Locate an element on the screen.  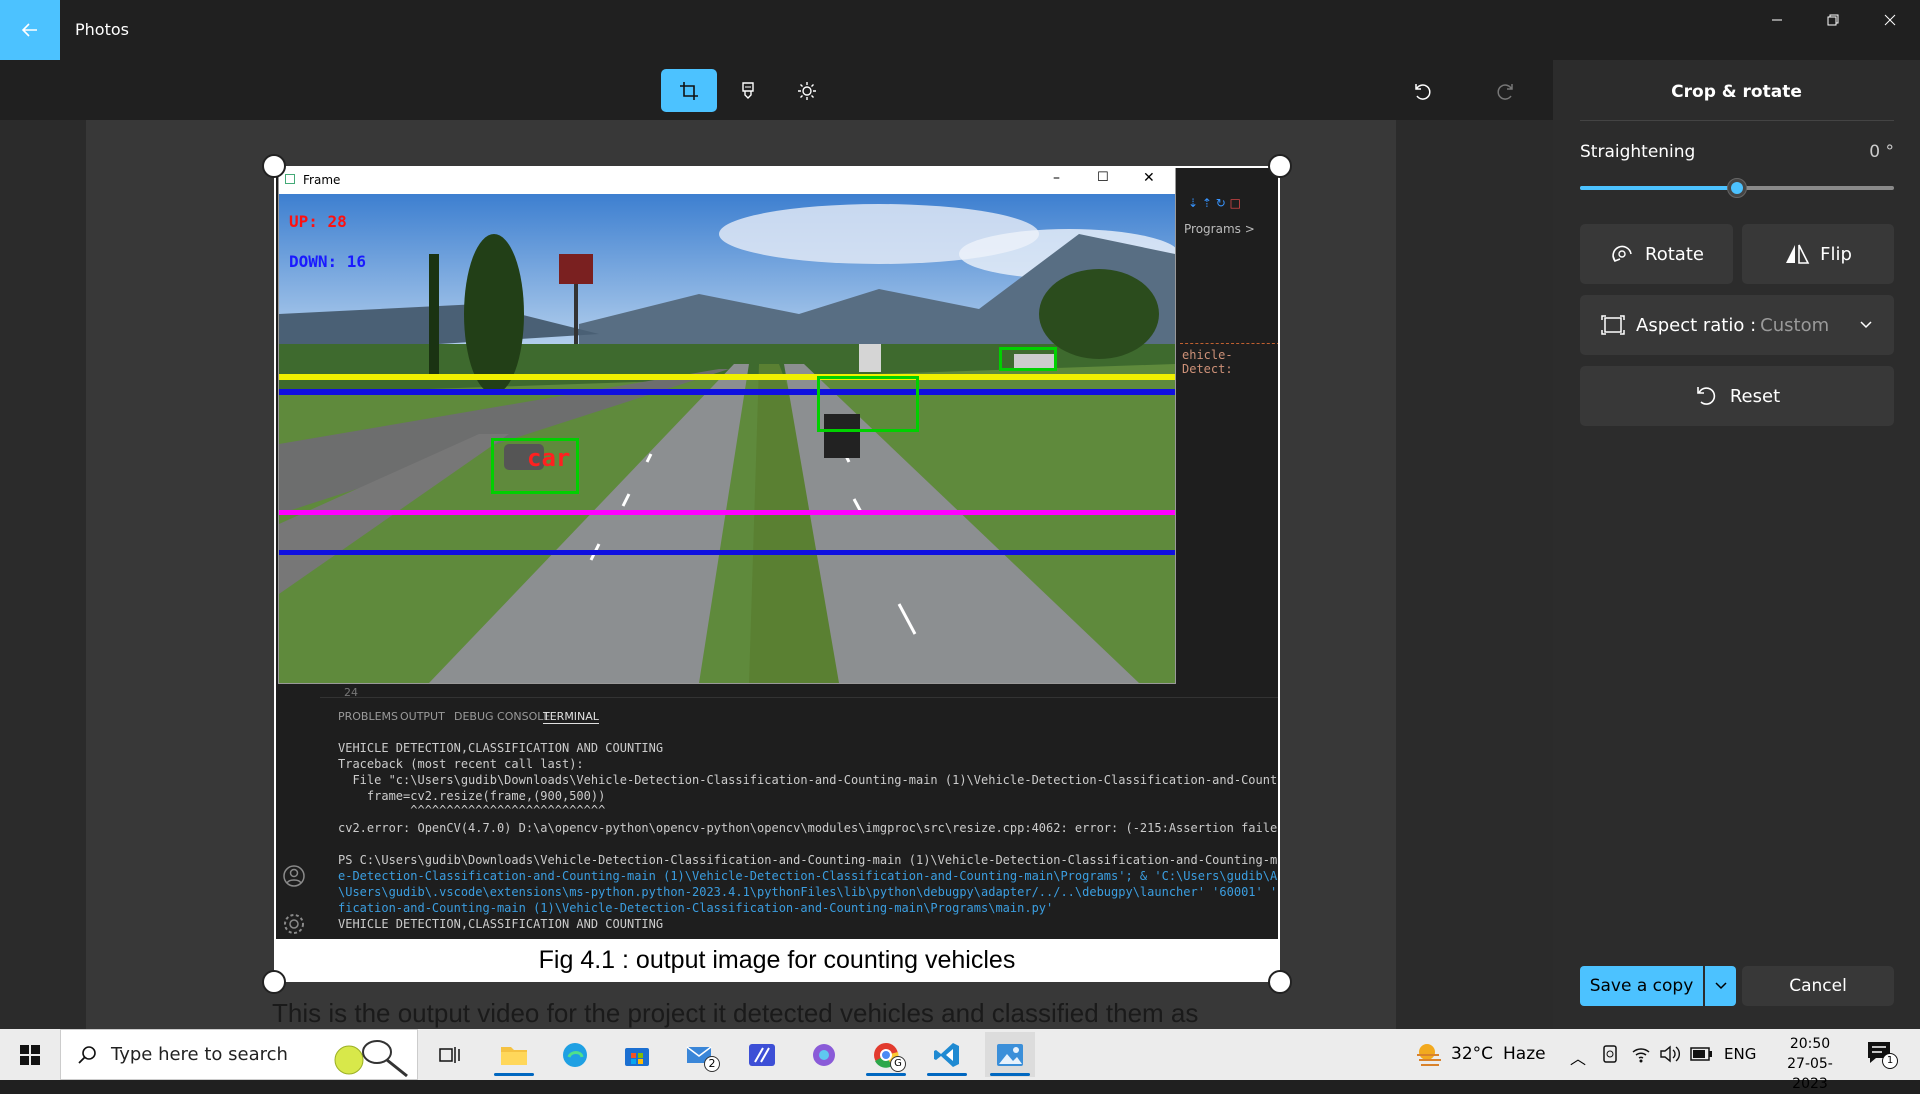
wifi-icon is located at coordinates (1641, 1054).